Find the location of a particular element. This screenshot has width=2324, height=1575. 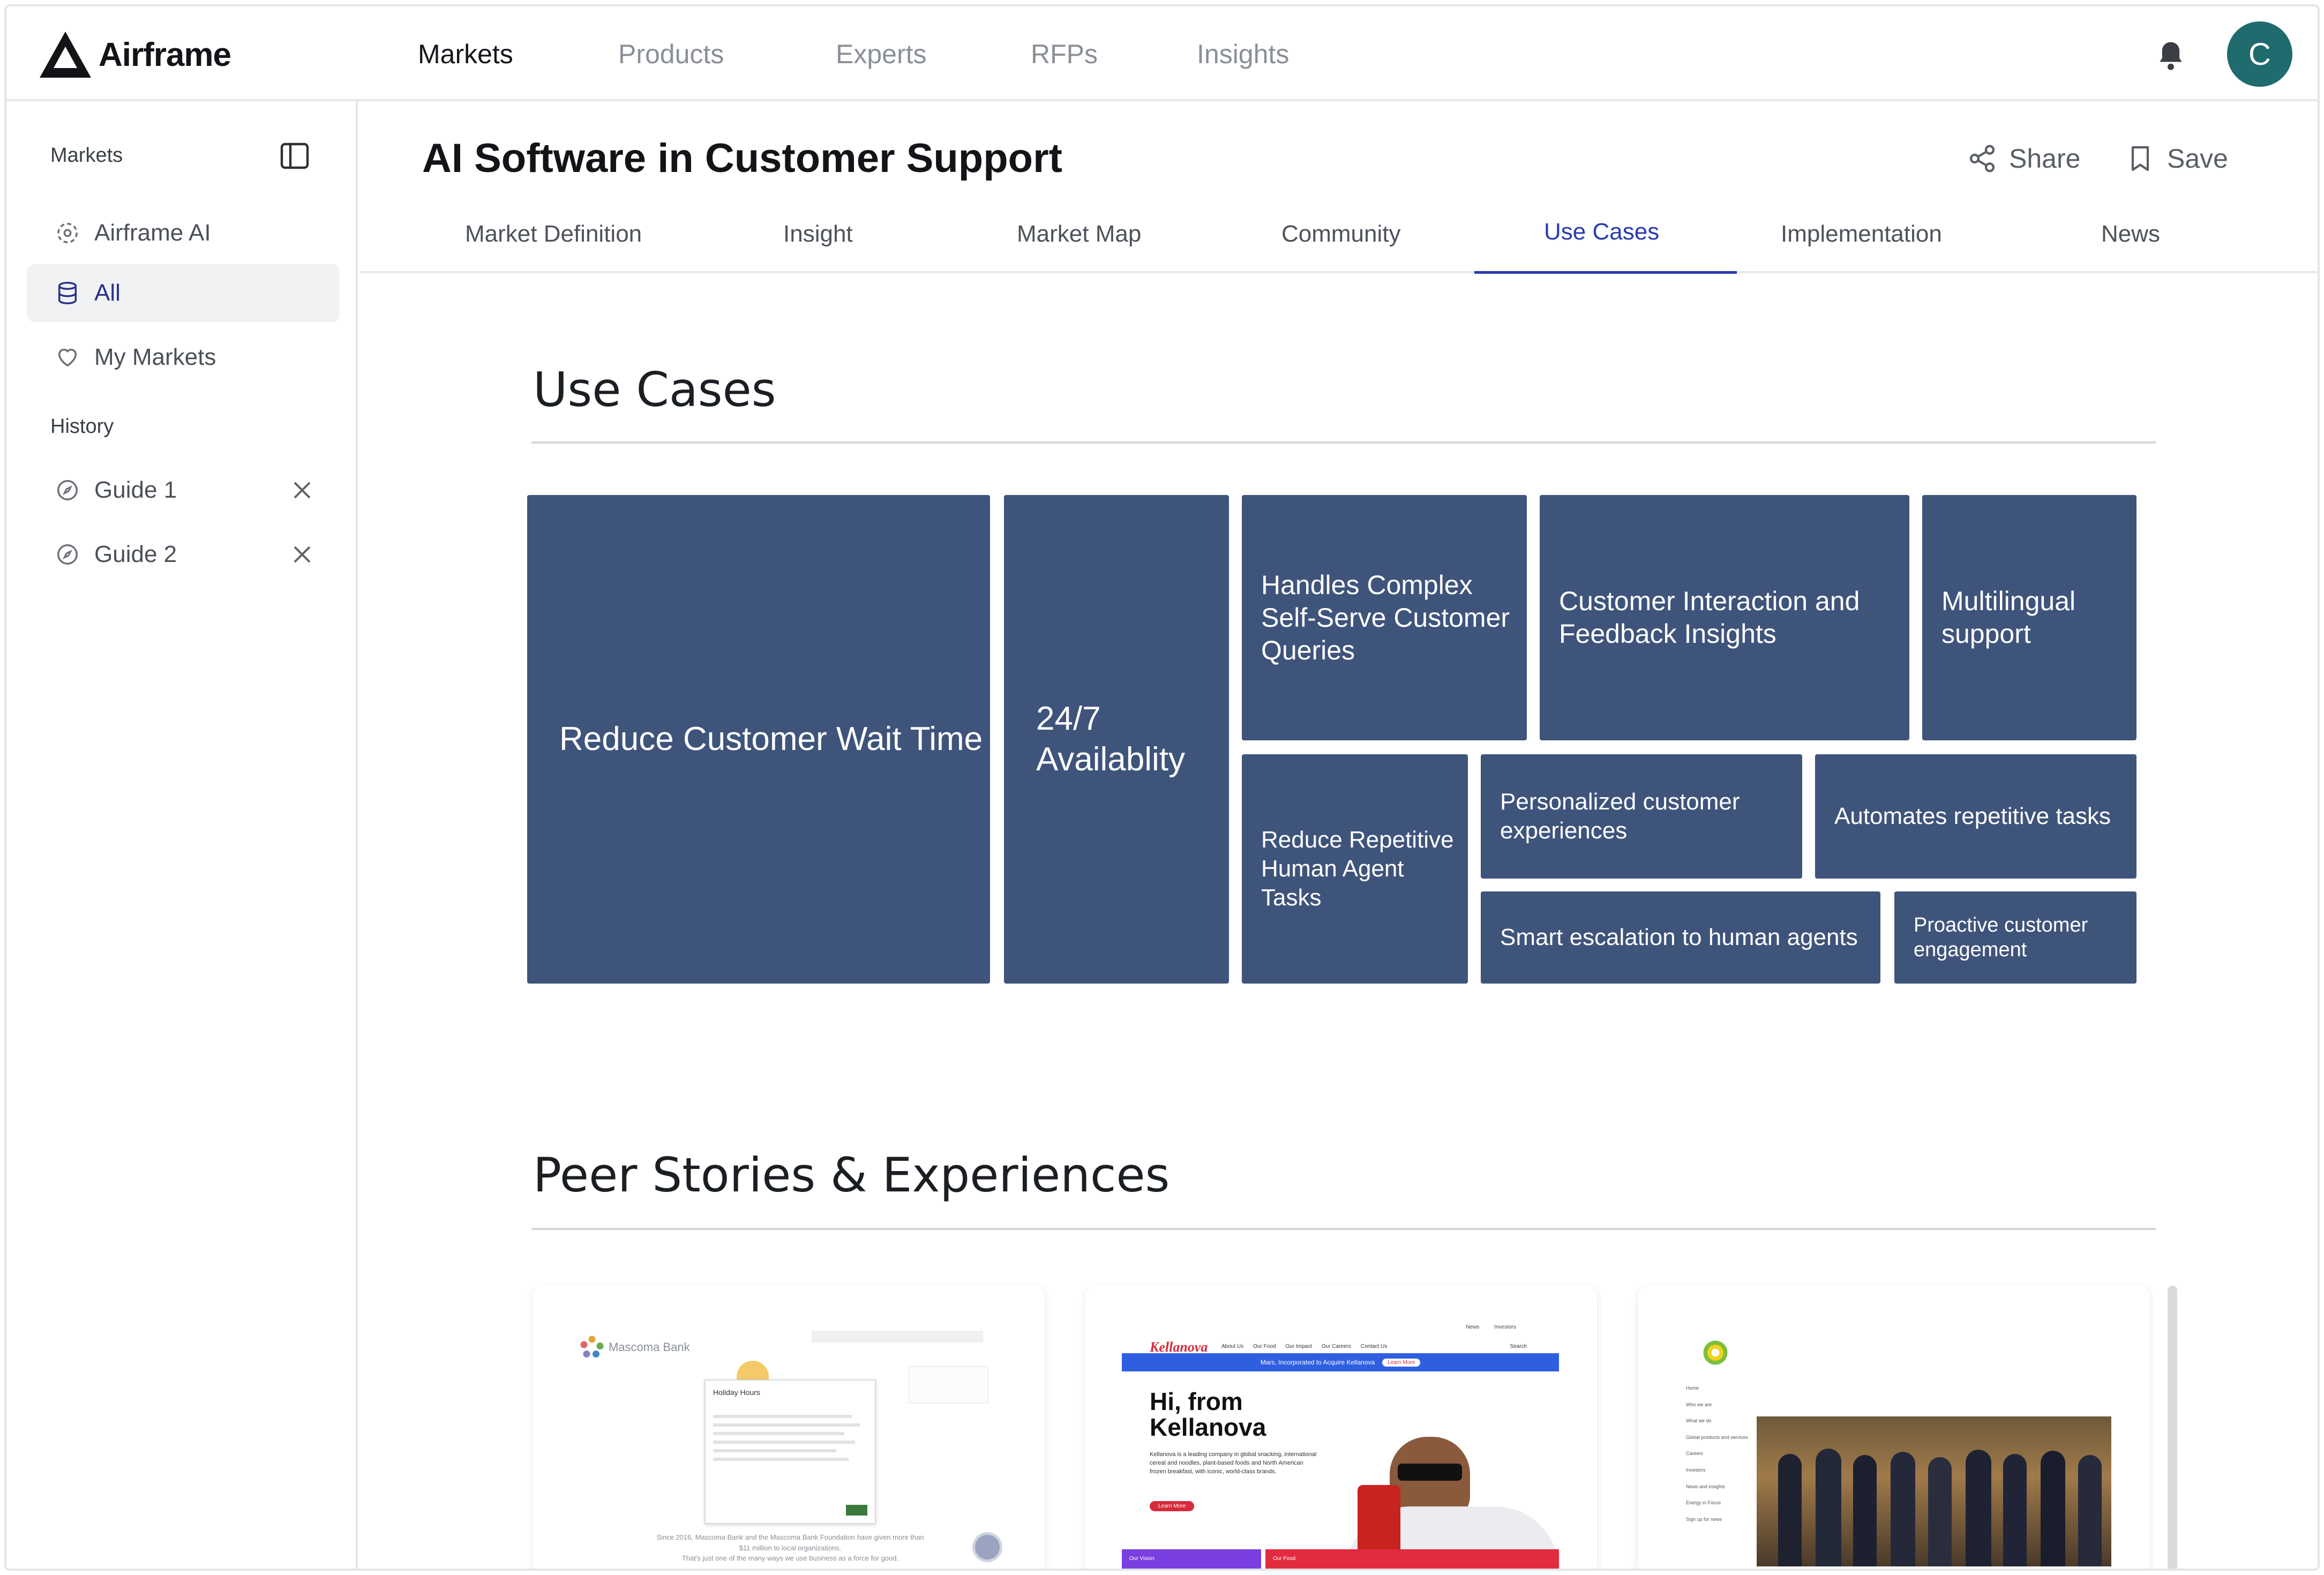

bp-menu-item: Careers is located at coordinates (1695, 1454).